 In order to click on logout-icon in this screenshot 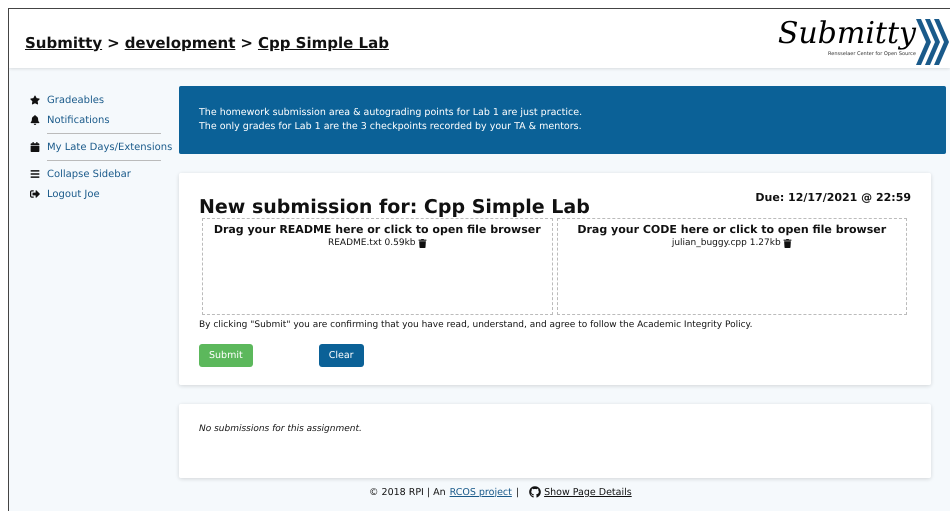, I will do `click(35, 194)`.